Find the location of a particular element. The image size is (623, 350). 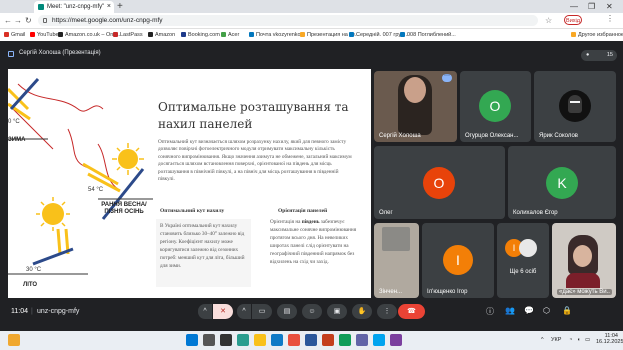

raise-hand-button: ✋ is located at coordinates (362, 311).